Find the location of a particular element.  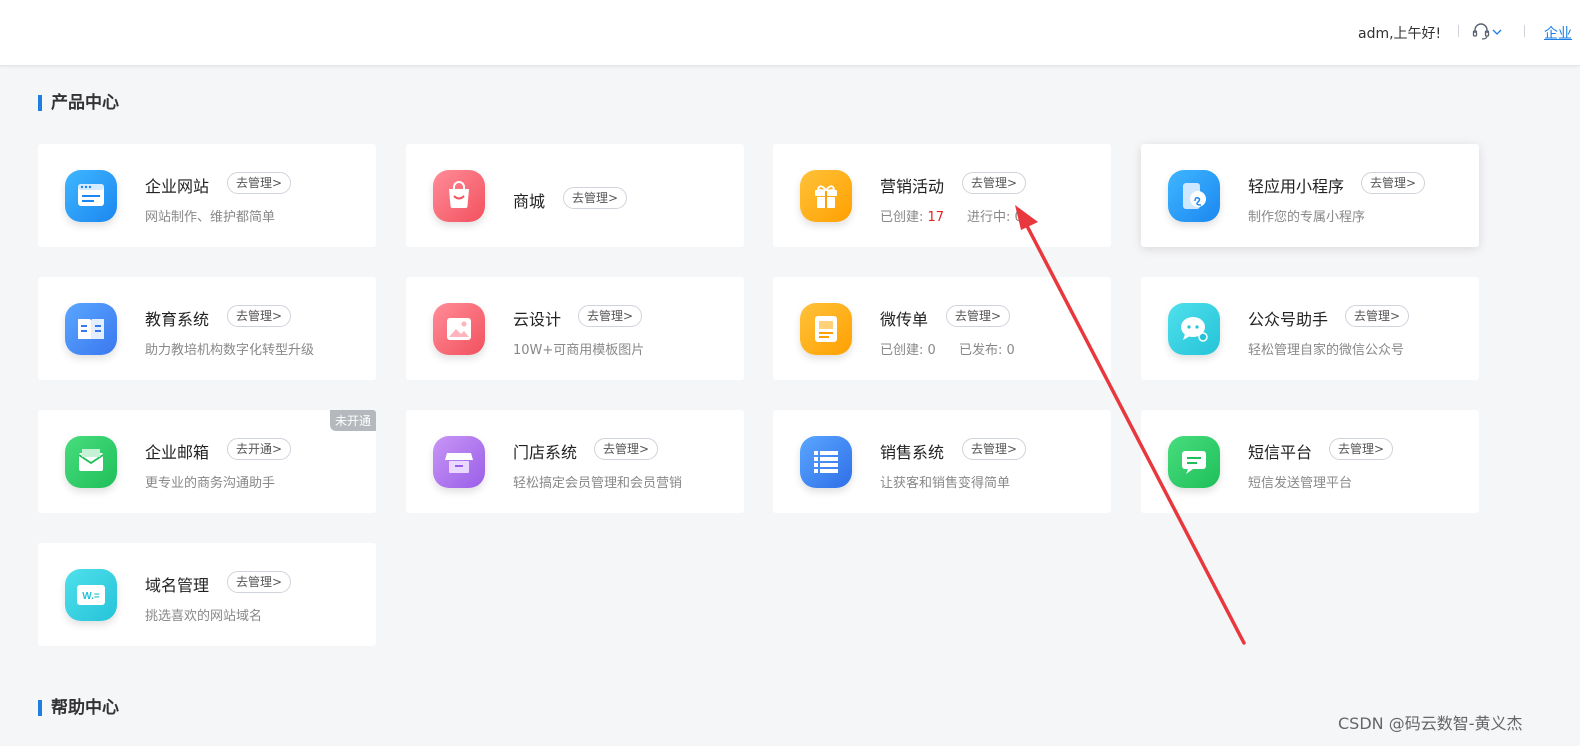

card-description: 短信发送管理平台 is located at coordinates (1300, 483).